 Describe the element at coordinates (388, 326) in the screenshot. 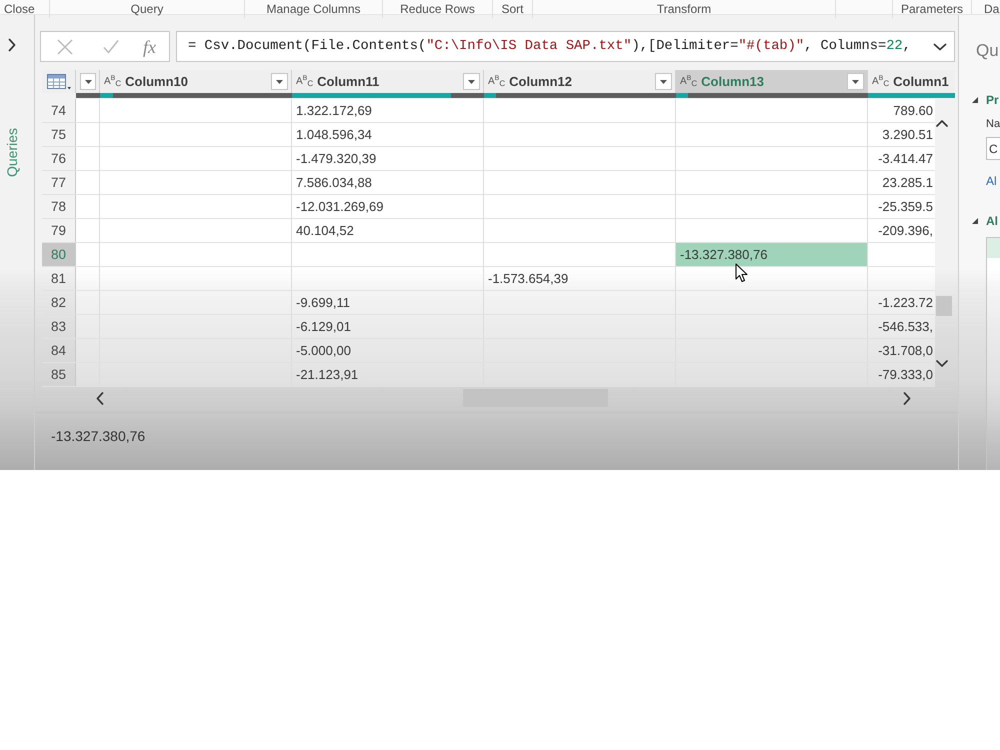

I see `table-cell: -6.129,01` at that location.